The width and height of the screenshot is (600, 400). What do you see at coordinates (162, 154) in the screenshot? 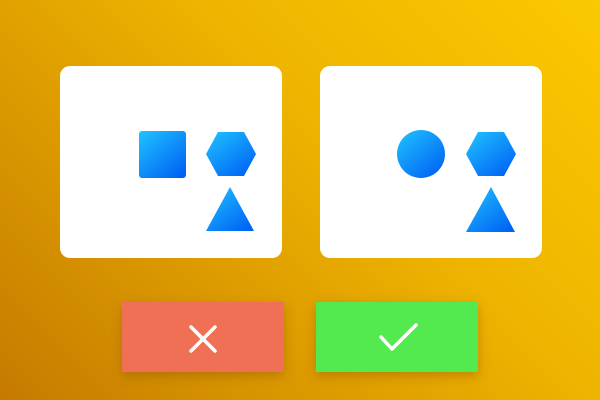
I see `square-shape` at bounding box center [162, 154].